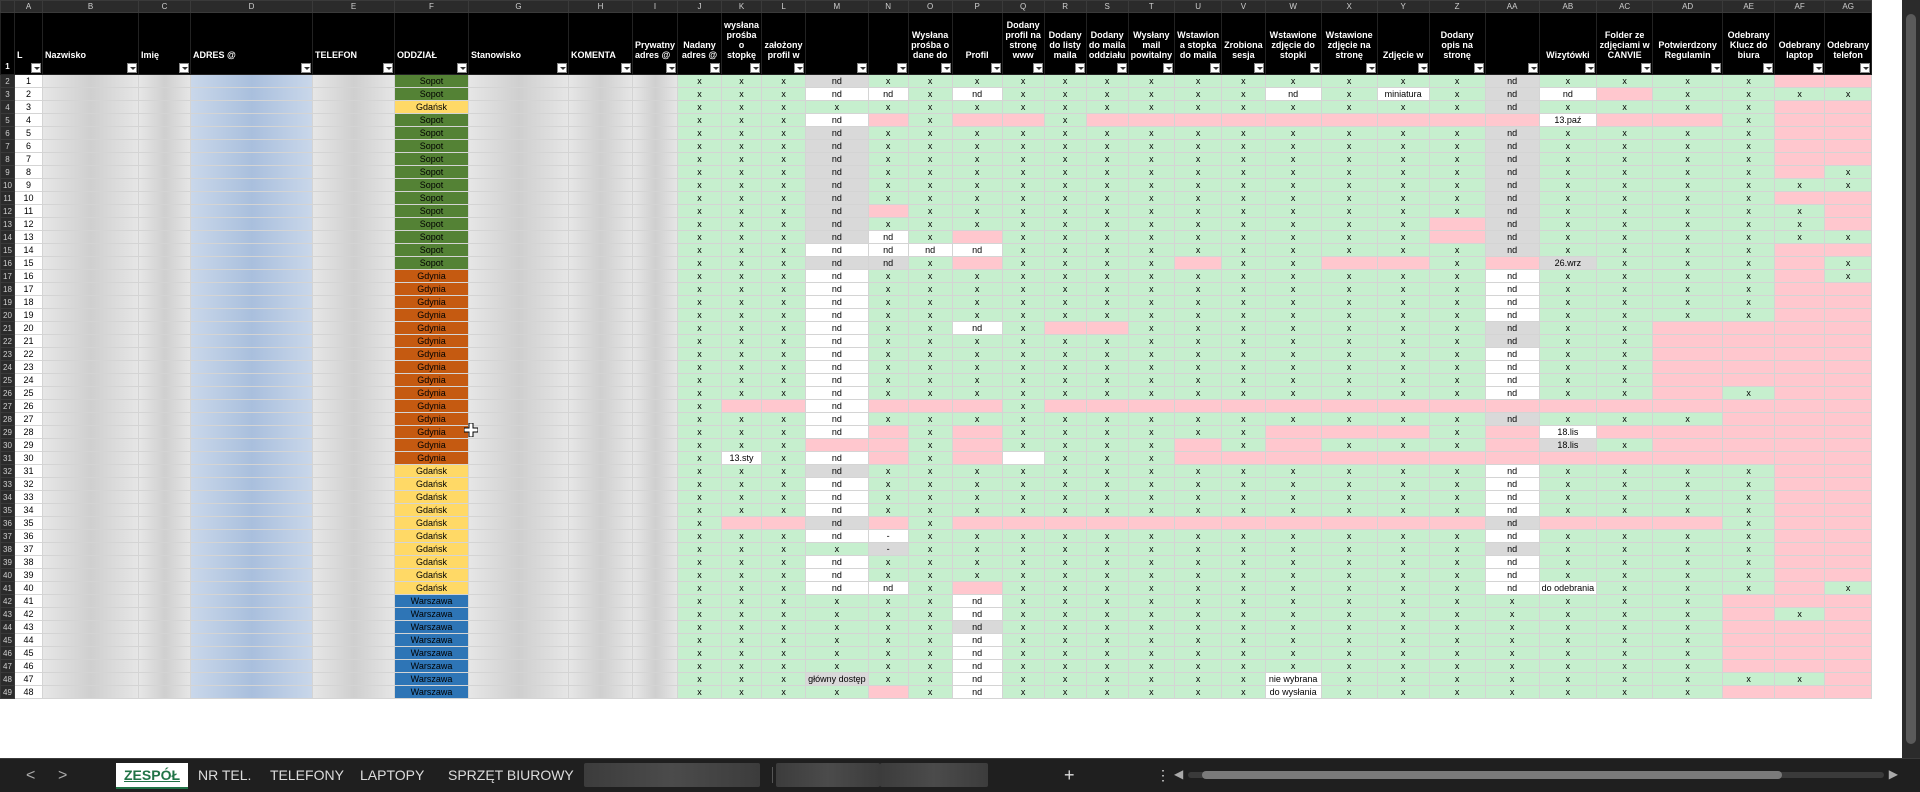 The height and width of the screenshot is (792, 1920). Describe the element at coordinates (1023, 198) in the screenshot. I see `cell-q: x` at that location.